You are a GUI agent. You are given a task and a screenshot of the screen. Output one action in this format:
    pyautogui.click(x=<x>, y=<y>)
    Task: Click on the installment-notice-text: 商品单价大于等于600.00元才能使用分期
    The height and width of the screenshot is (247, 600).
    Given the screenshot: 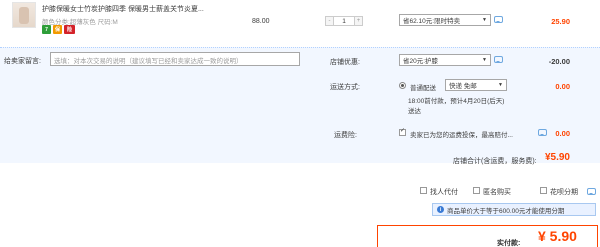 What is the action you would take?
    pyautogui.click(x=506, y=211)
    